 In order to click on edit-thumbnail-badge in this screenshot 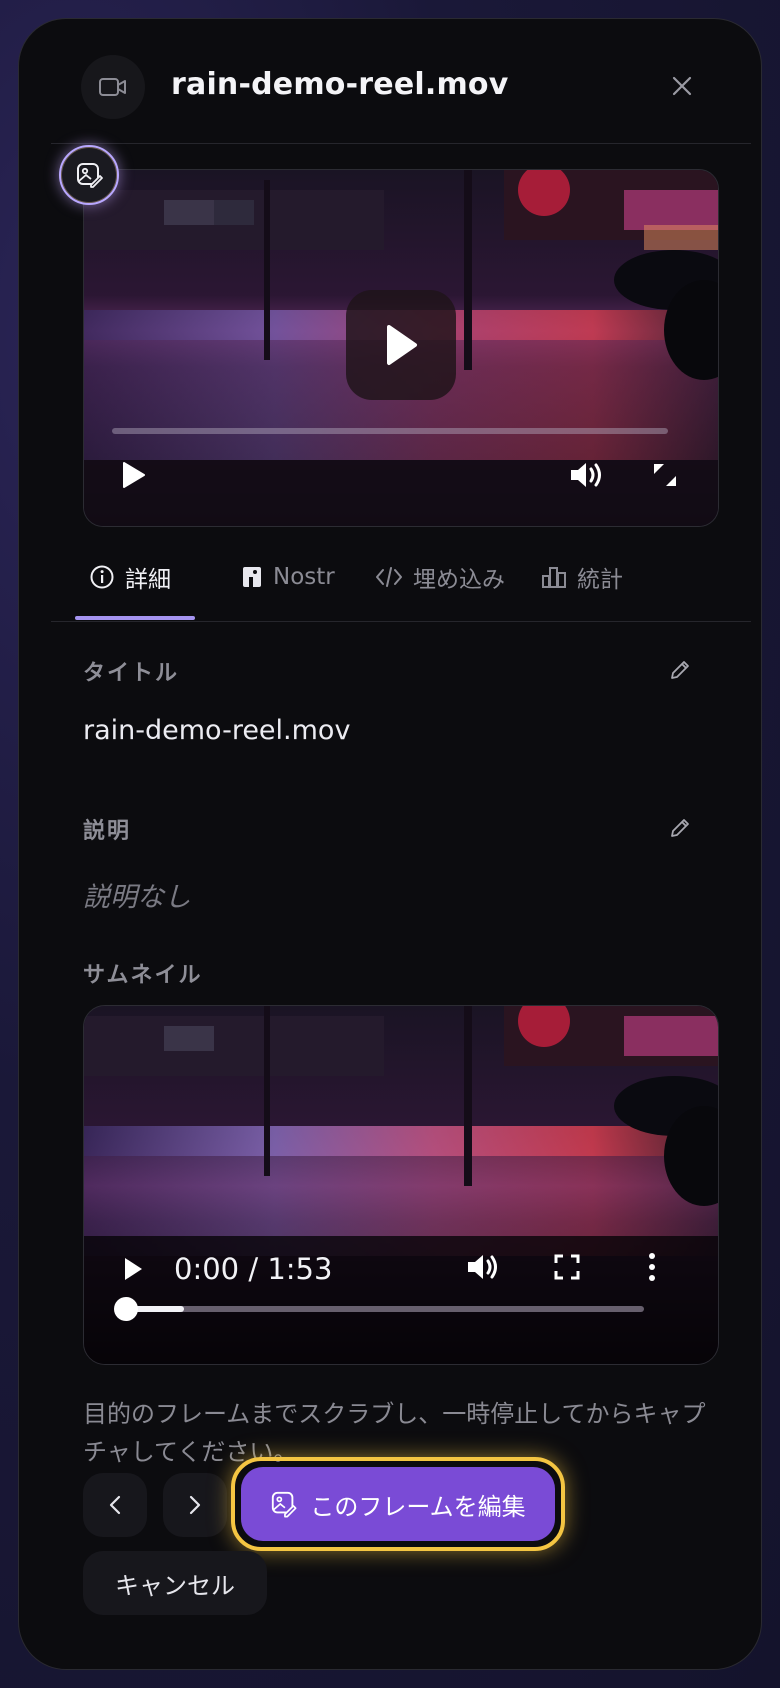, I will do `click(89, 175)`.